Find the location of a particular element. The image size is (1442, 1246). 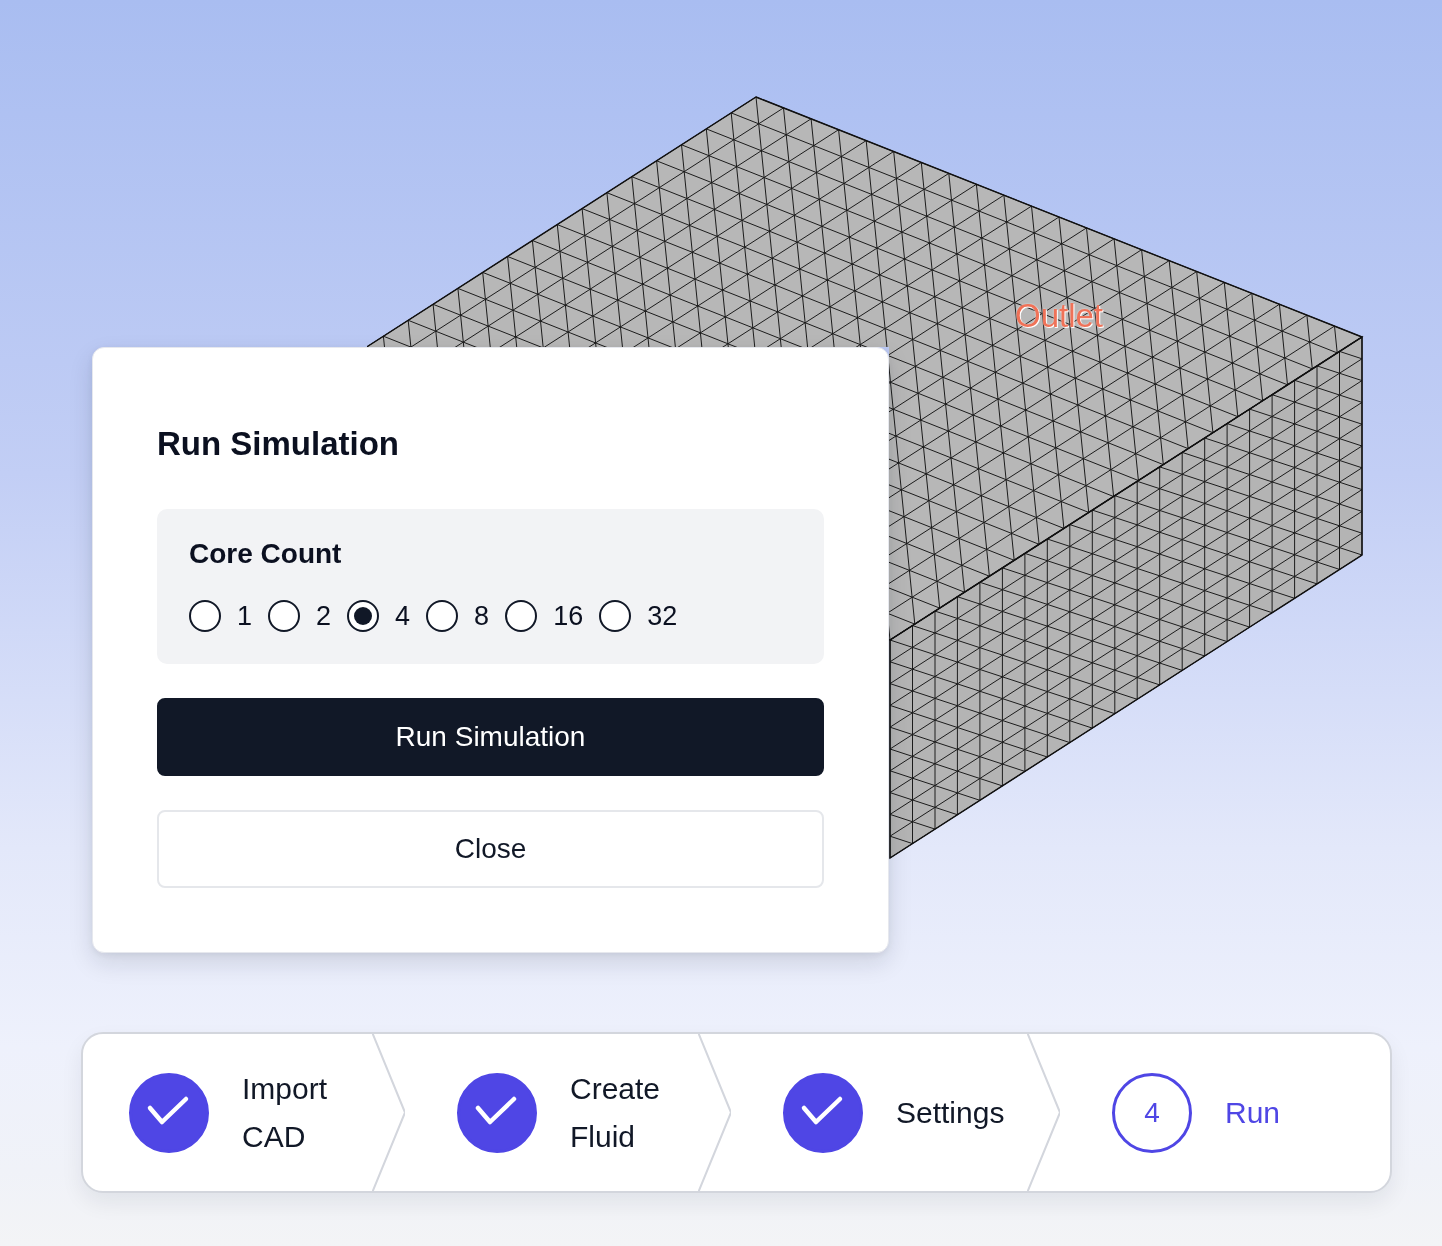

radio-label: 4 is located at coordinates (403, 616).